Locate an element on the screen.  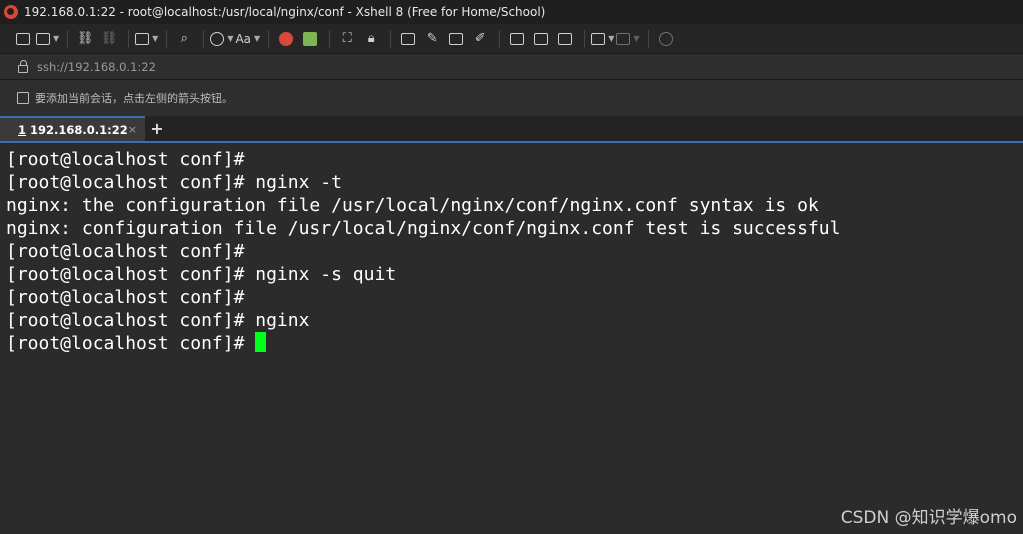
tab-number: 1 is located at coordinates (22, 129).